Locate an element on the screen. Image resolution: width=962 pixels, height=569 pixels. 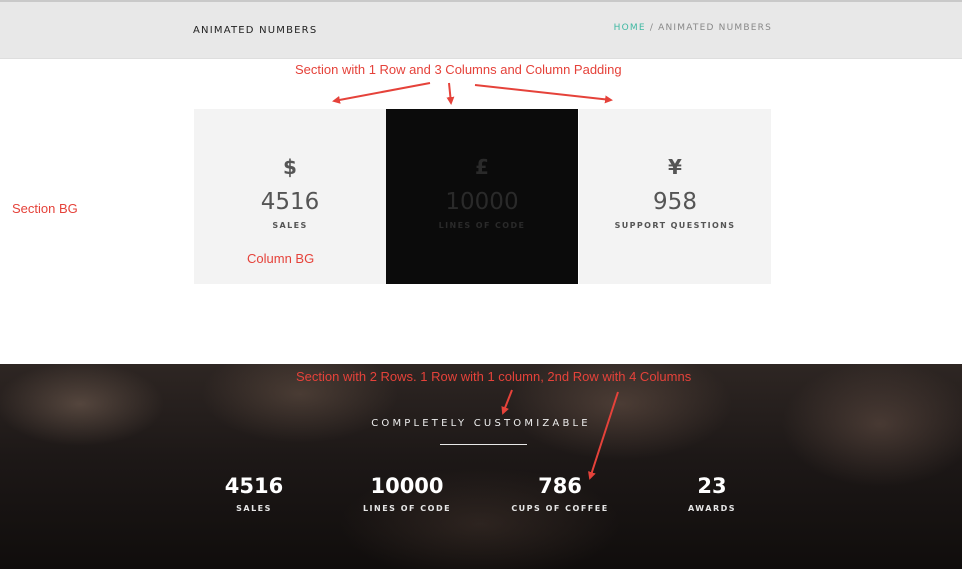
breadcrumb-home-link: HOME is located at coordinates (630, 28).